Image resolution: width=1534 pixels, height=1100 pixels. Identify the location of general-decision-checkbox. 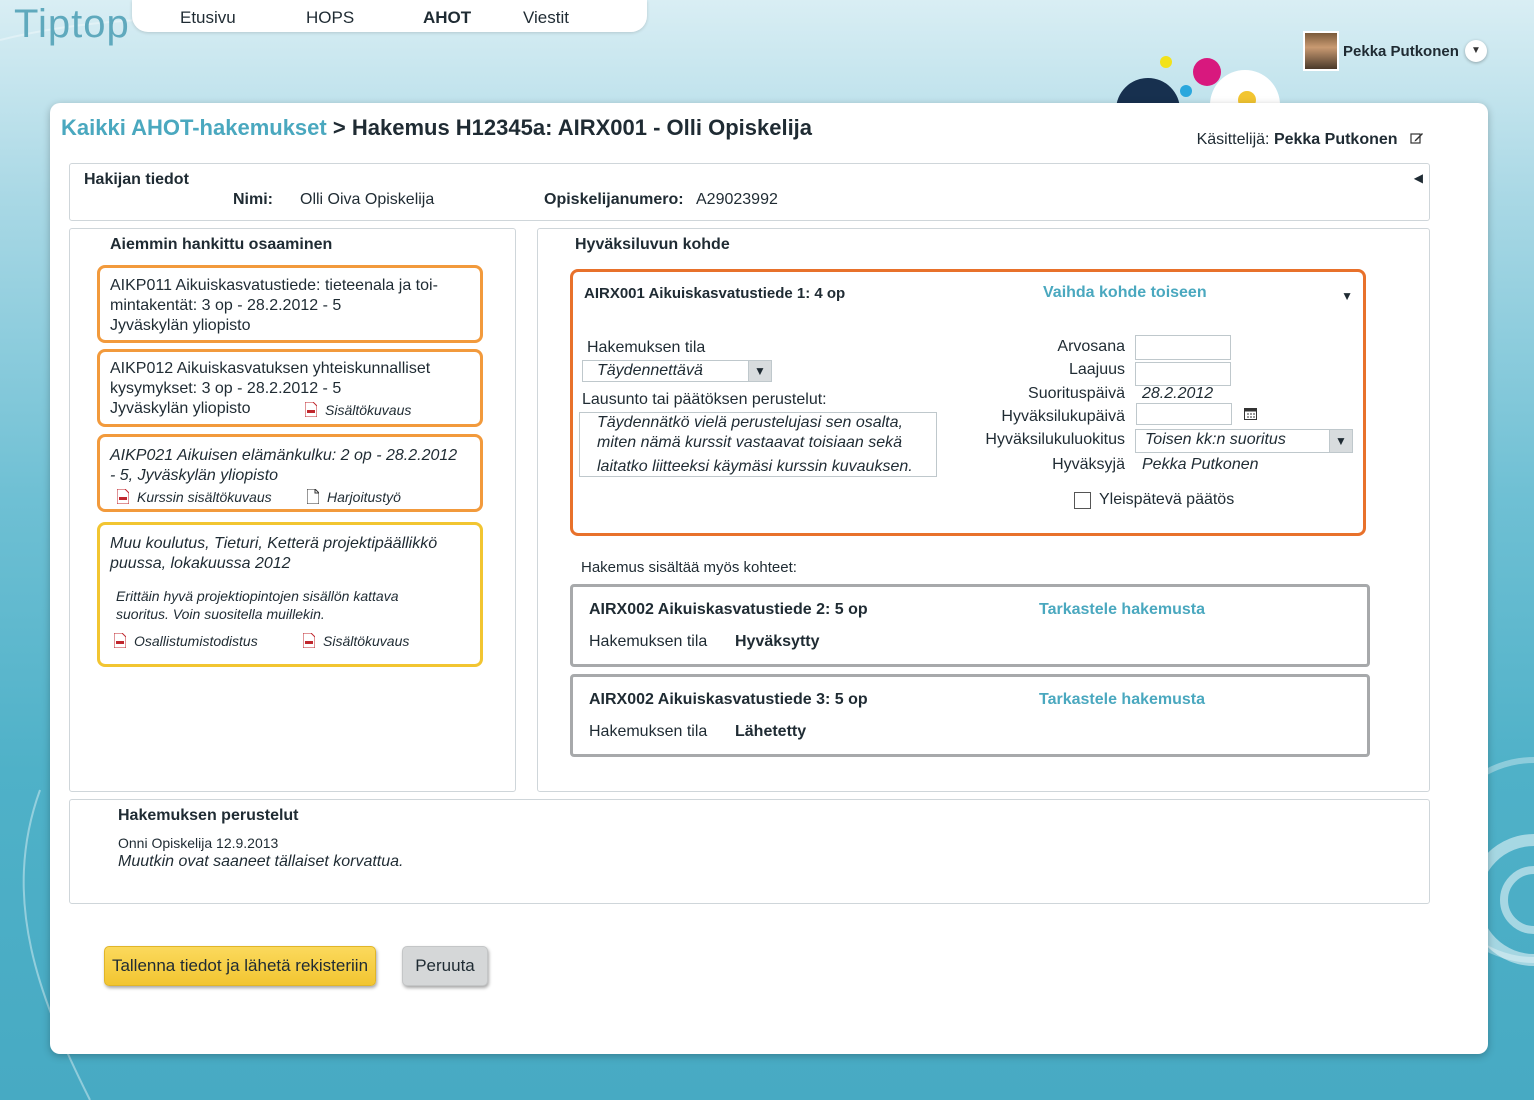
(1082, 500).